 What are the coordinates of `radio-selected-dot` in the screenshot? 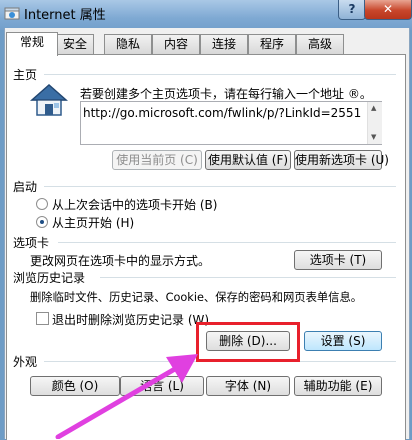 It's located at (42, 222).